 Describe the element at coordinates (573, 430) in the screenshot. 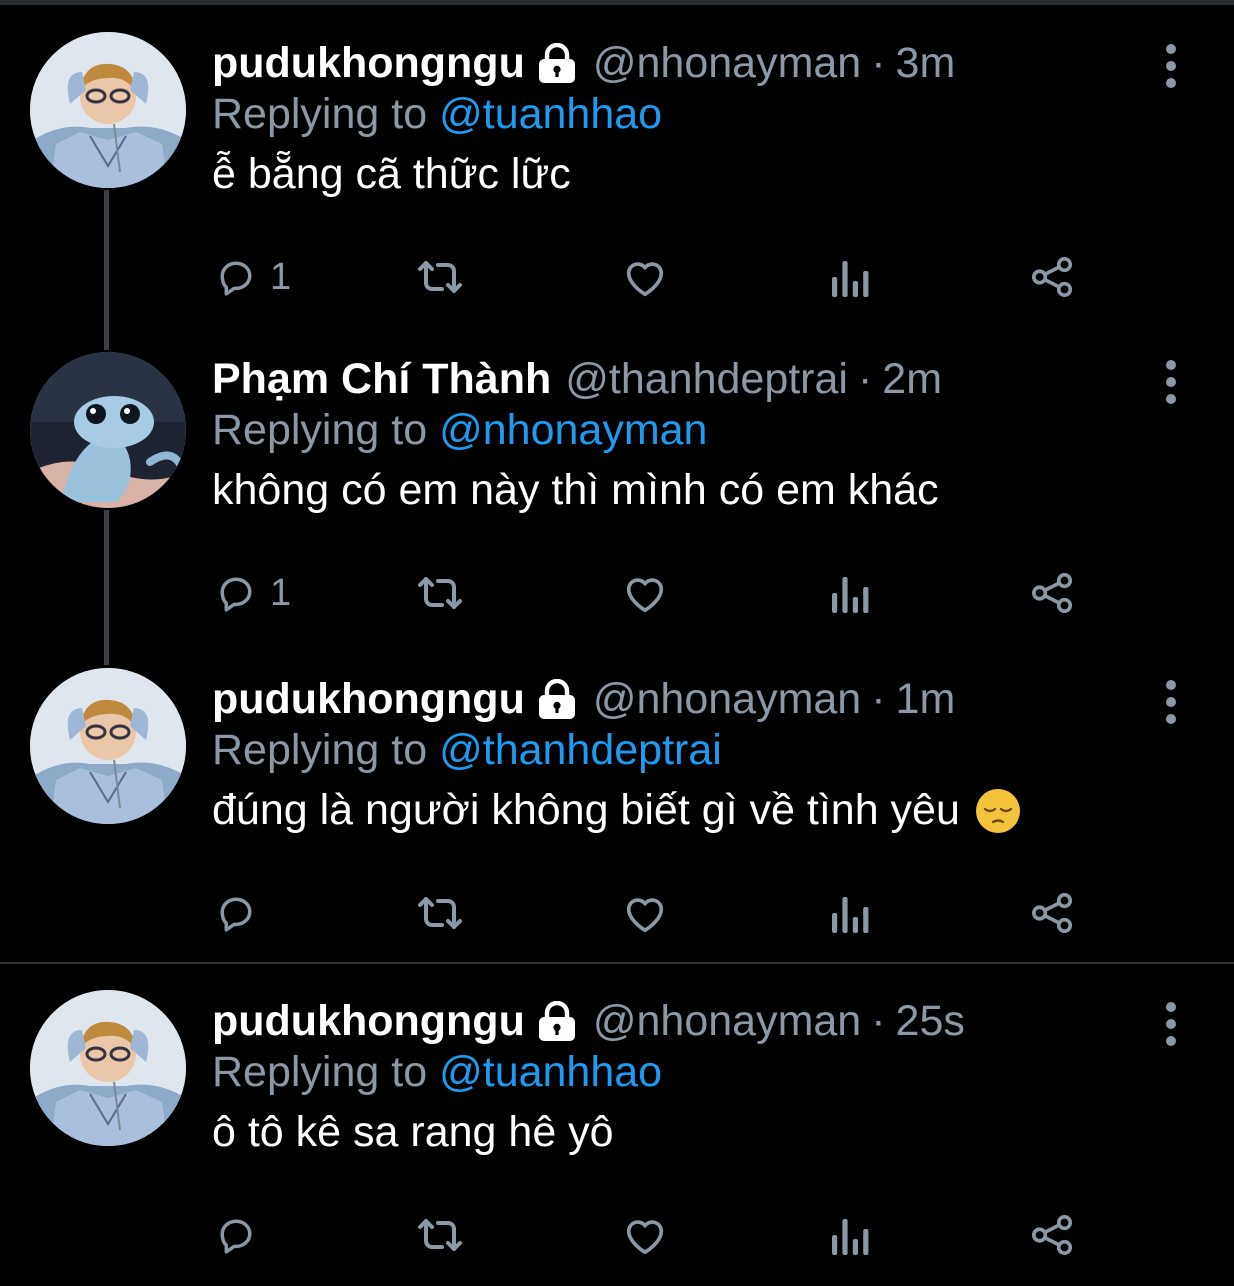

I see `reply-target-link: @nhonayman` at that location.